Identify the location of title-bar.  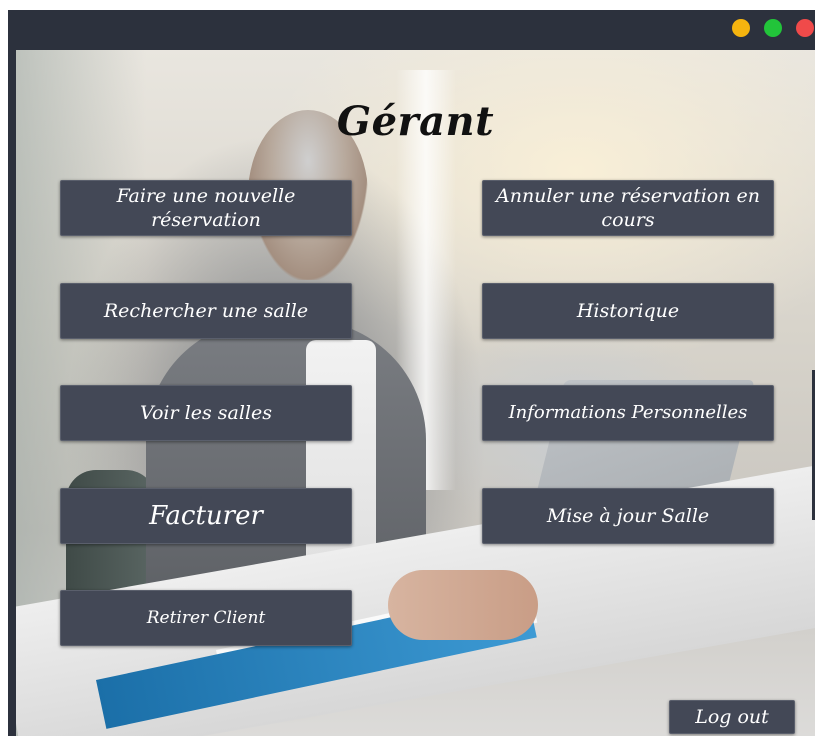
(411, 30).